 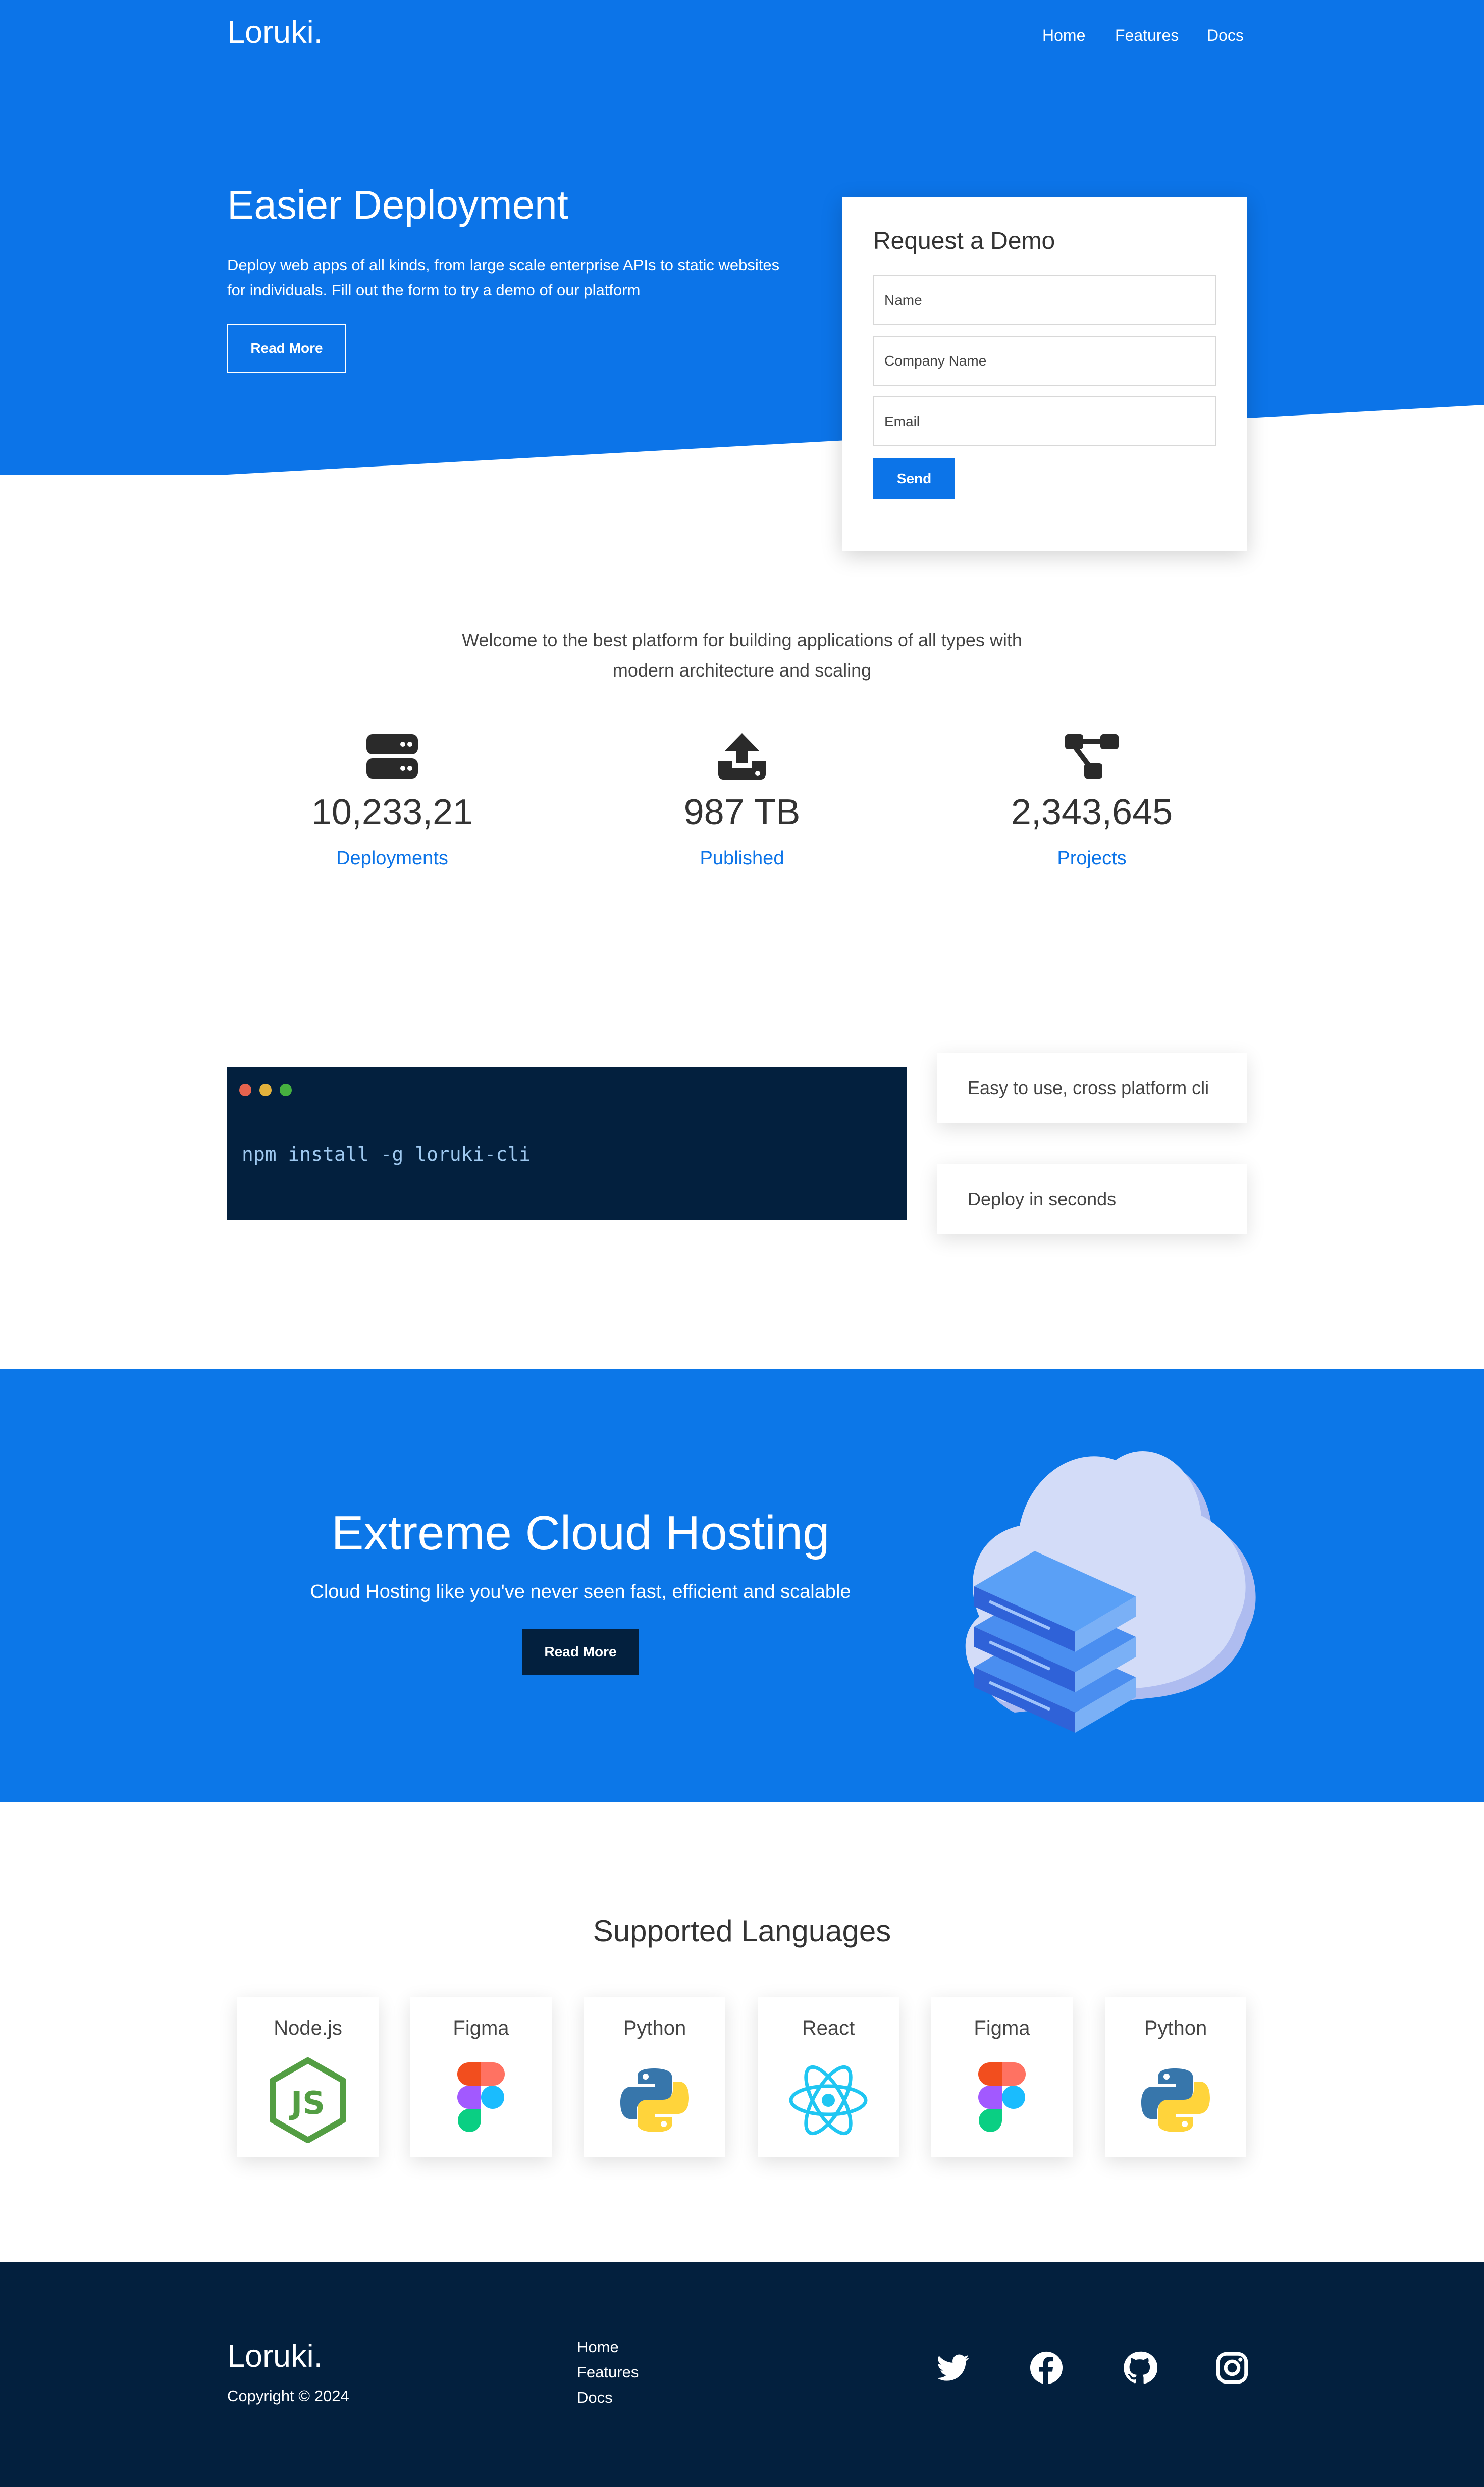 What do you see at coordinates (1092, 858) in the screenshot?
I see `stat-label: Projects` at bounding box center [1092, 858].